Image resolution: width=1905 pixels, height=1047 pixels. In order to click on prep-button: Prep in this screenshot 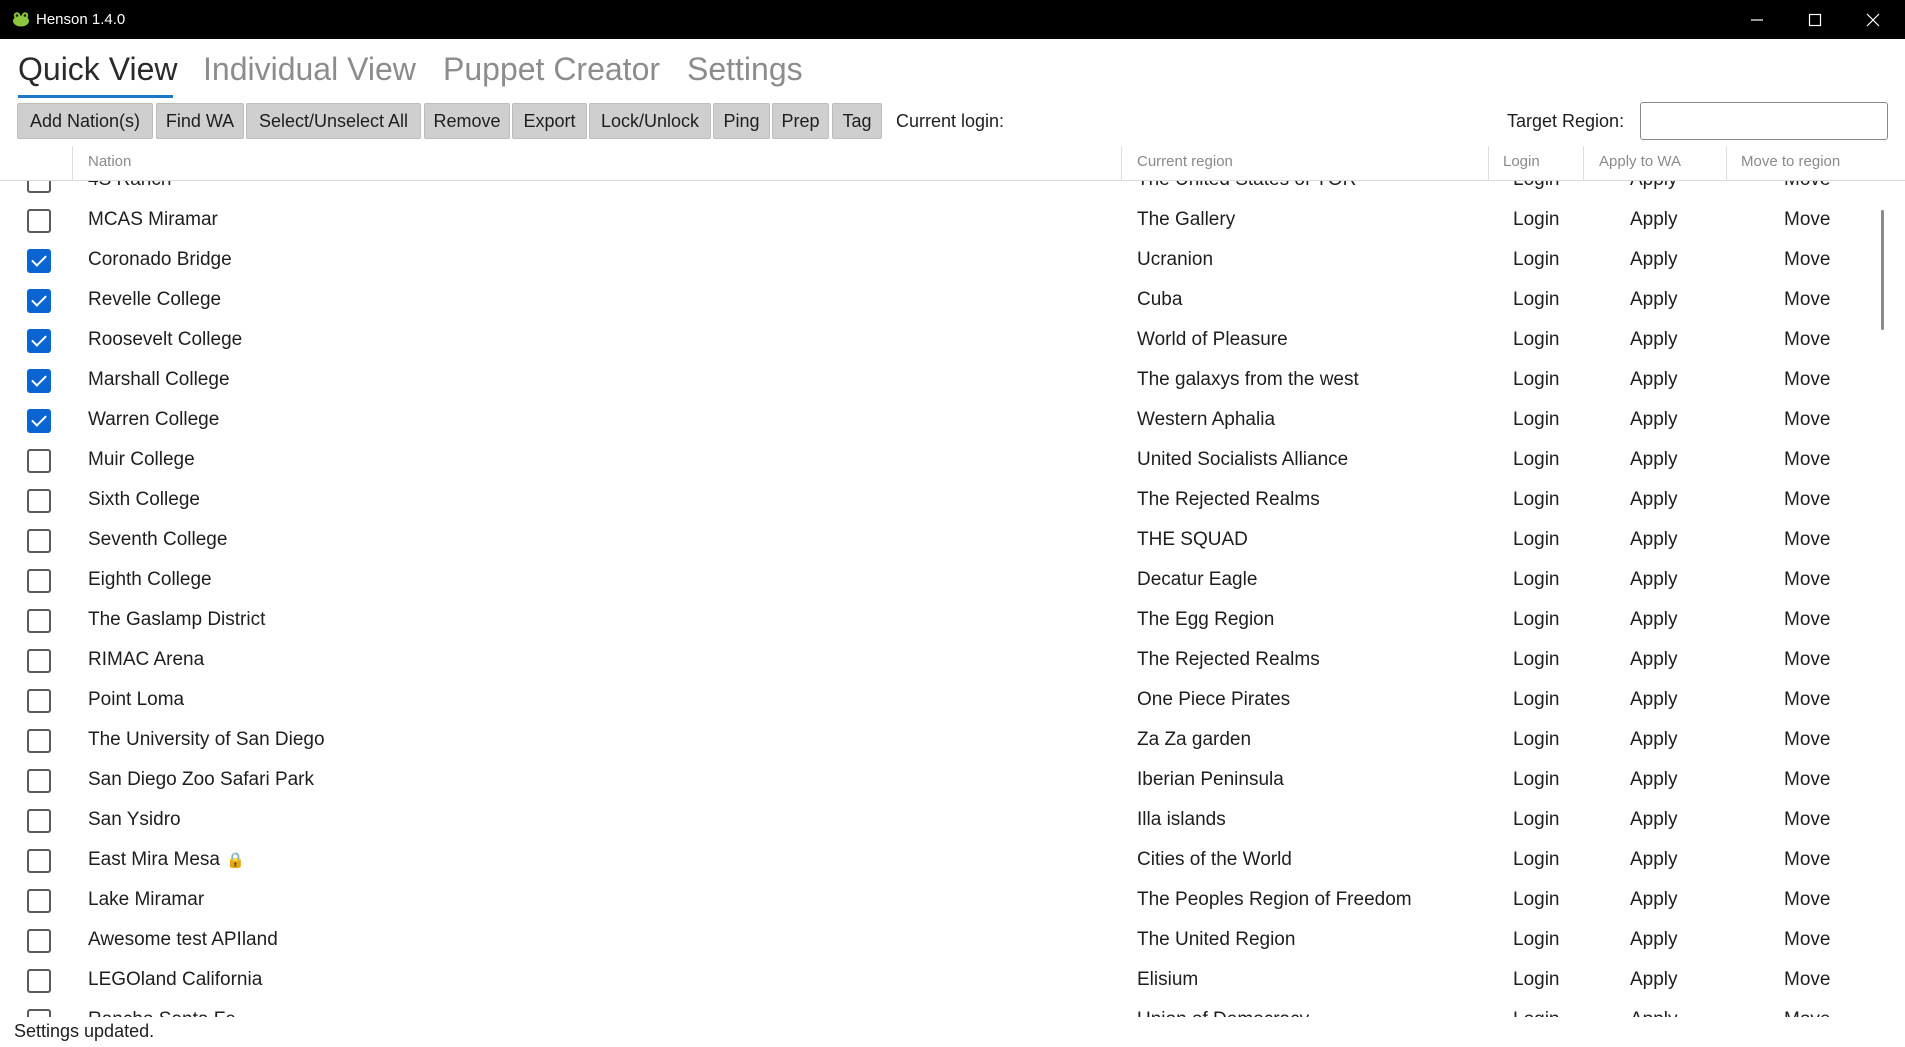, I will do `click(800, 121)`.